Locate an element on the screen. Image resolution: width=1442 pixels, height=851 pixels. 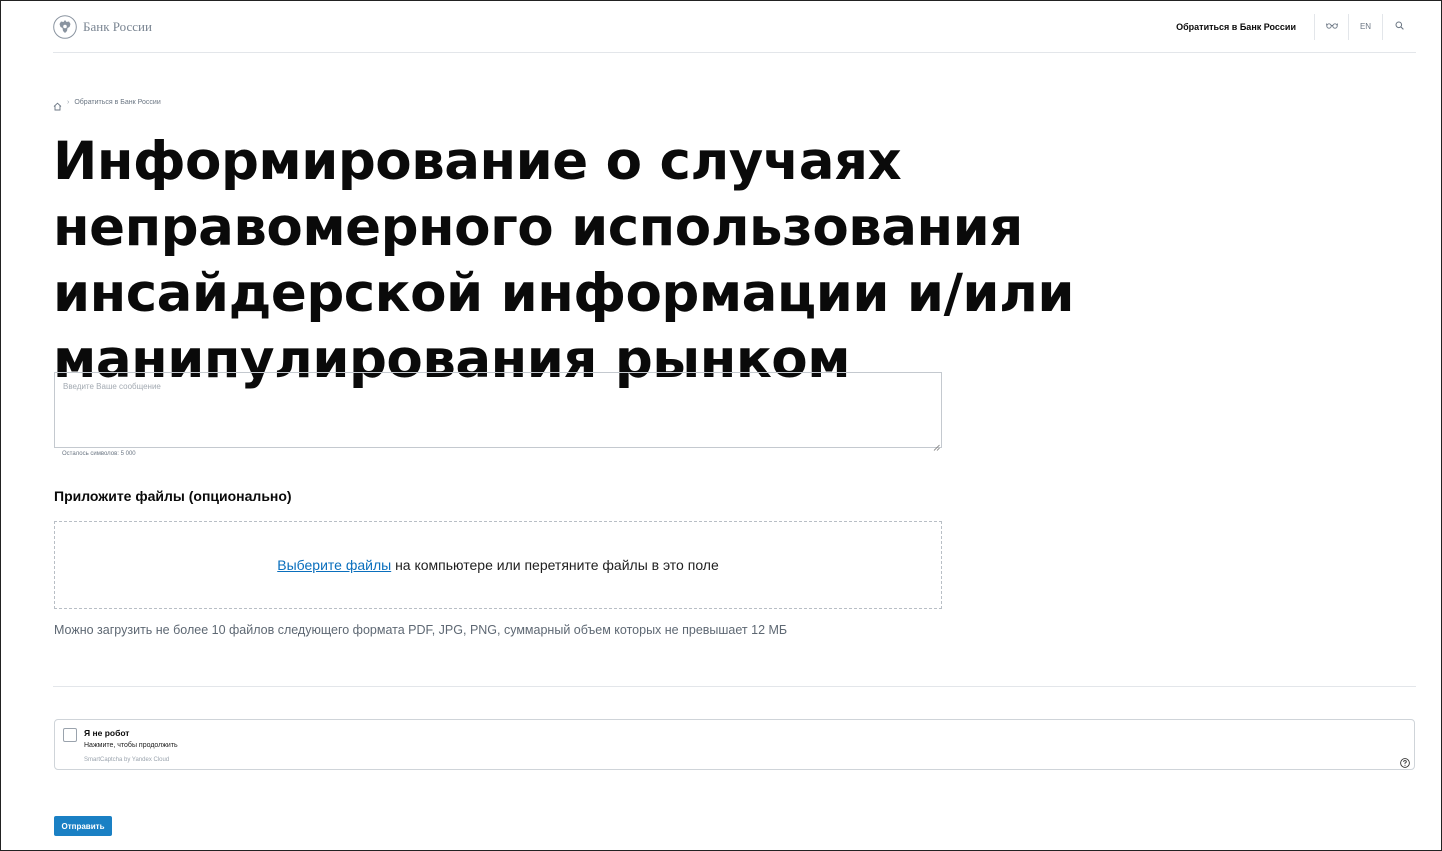
site-header: Банк России Обратиться в Банк России EN is located at coordinates (734, 27).